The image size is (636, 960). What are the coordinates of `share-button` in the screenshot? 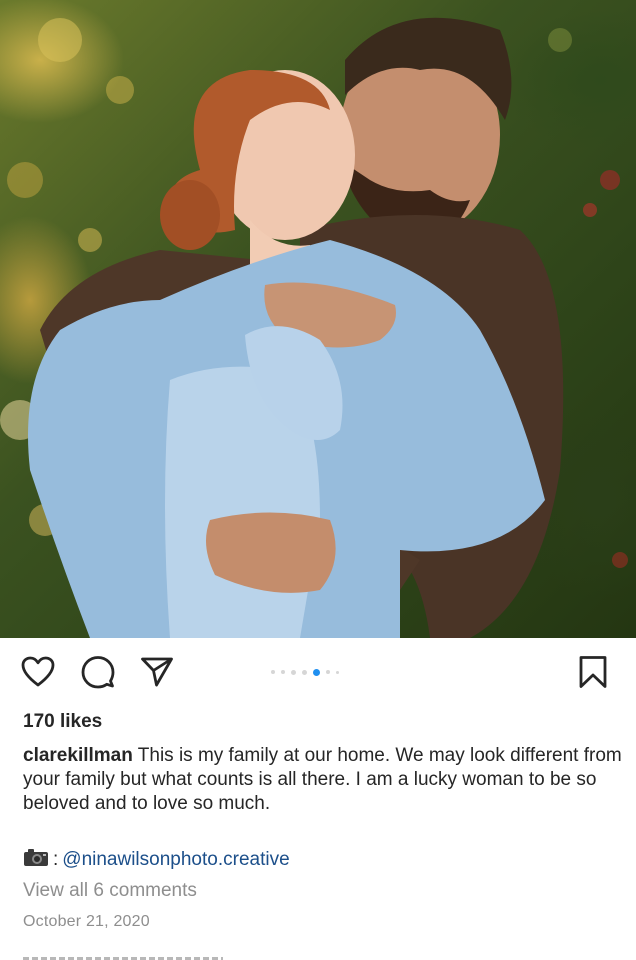 It's located at (157, 674).